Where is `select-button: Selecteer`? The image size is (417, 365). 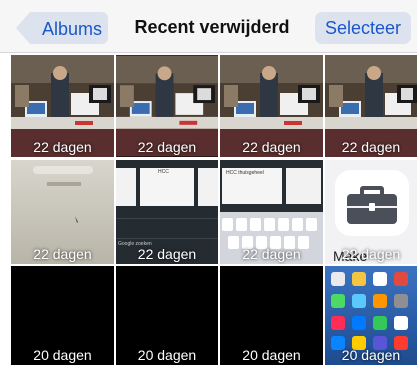
select-button: Selecteer is located at coordinates (363, 28).